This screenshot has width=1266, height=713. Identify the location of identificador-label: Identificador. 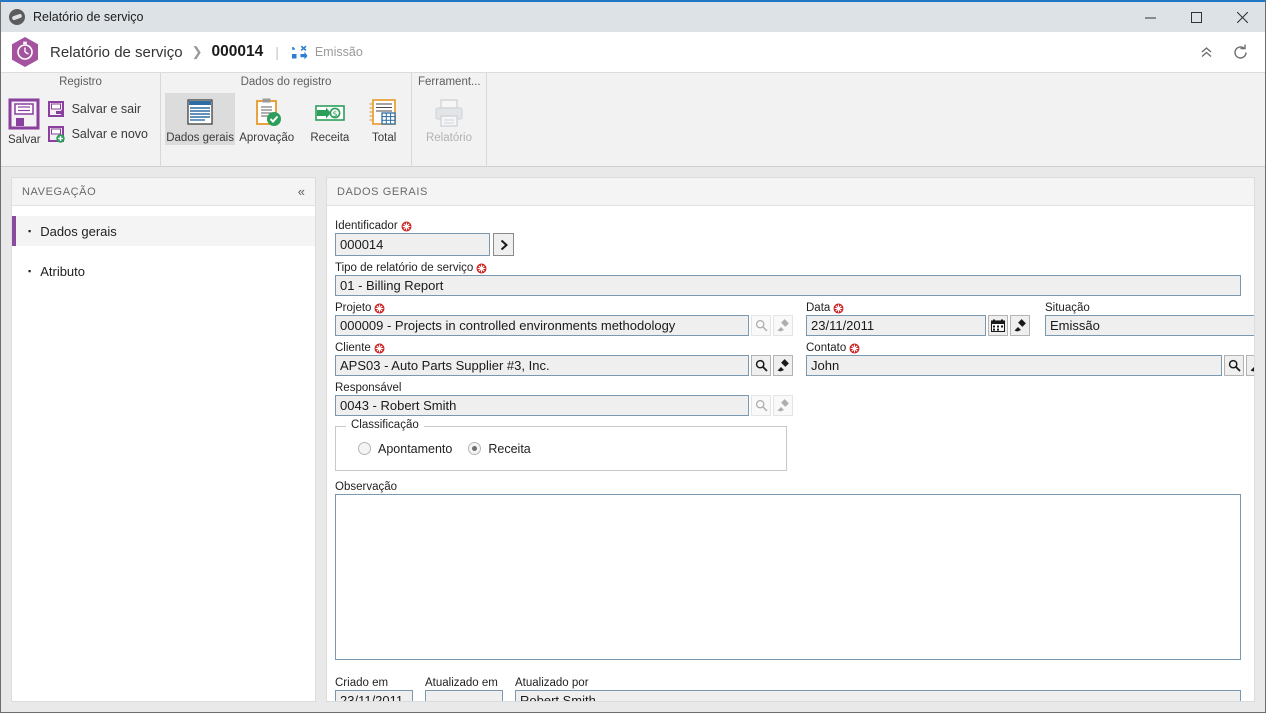
(366, 226).